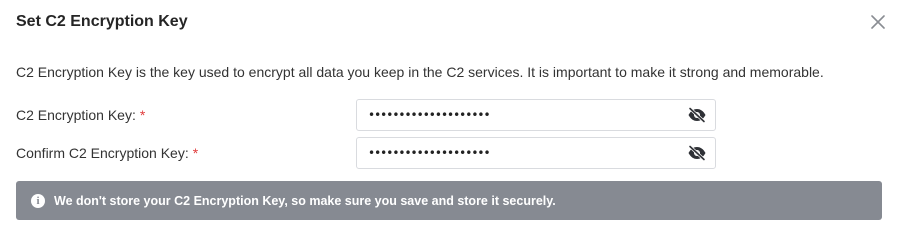 Image resolution: width=897 pixels, height=246 pixels. I want to click on confirm-encryption-key-field, so click(536, 153).